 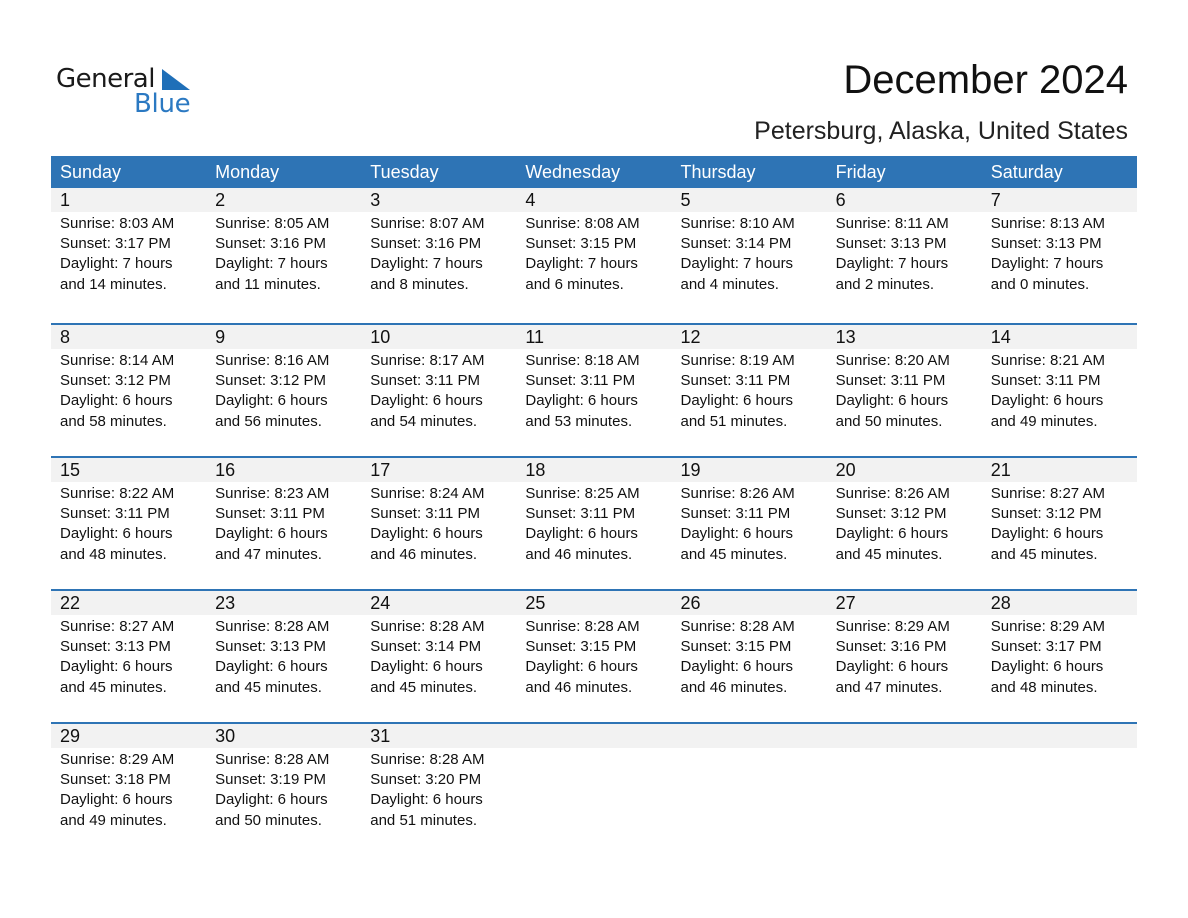 I want to click on day-number: 29, so click(x=70, y=736).